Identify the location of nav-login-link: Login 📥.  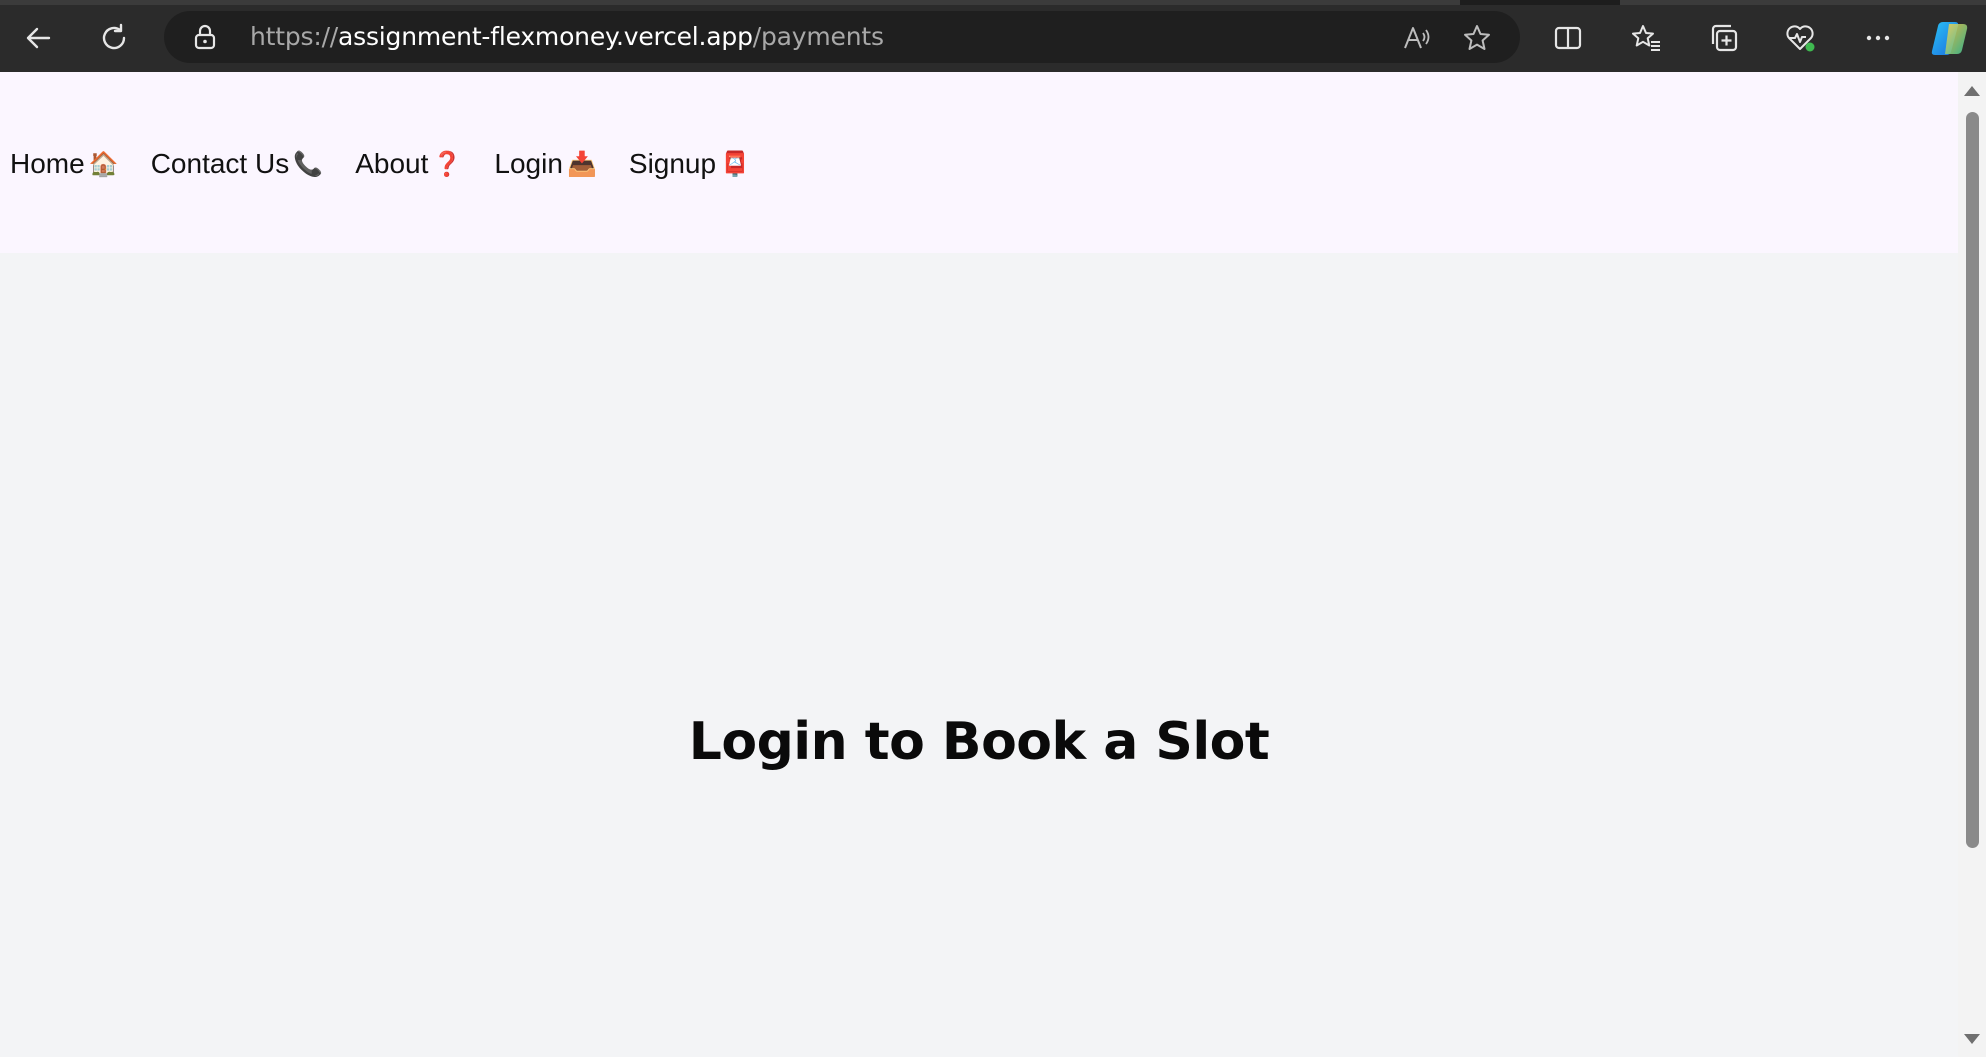
(545, 164).